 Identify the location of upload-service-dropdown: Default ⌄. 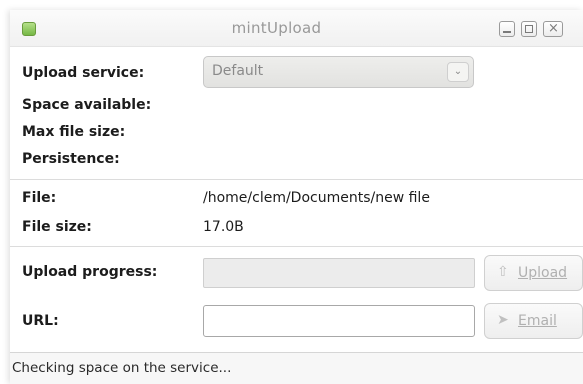
(338, 72).